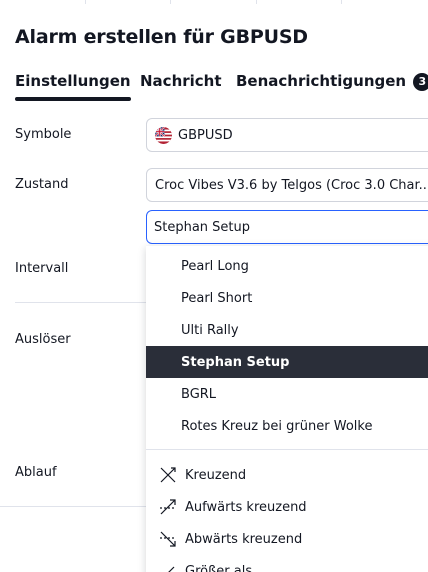 This screenshot has height=572, width=428. I want to click on tab-message: Nachricht, so click(181, 81).